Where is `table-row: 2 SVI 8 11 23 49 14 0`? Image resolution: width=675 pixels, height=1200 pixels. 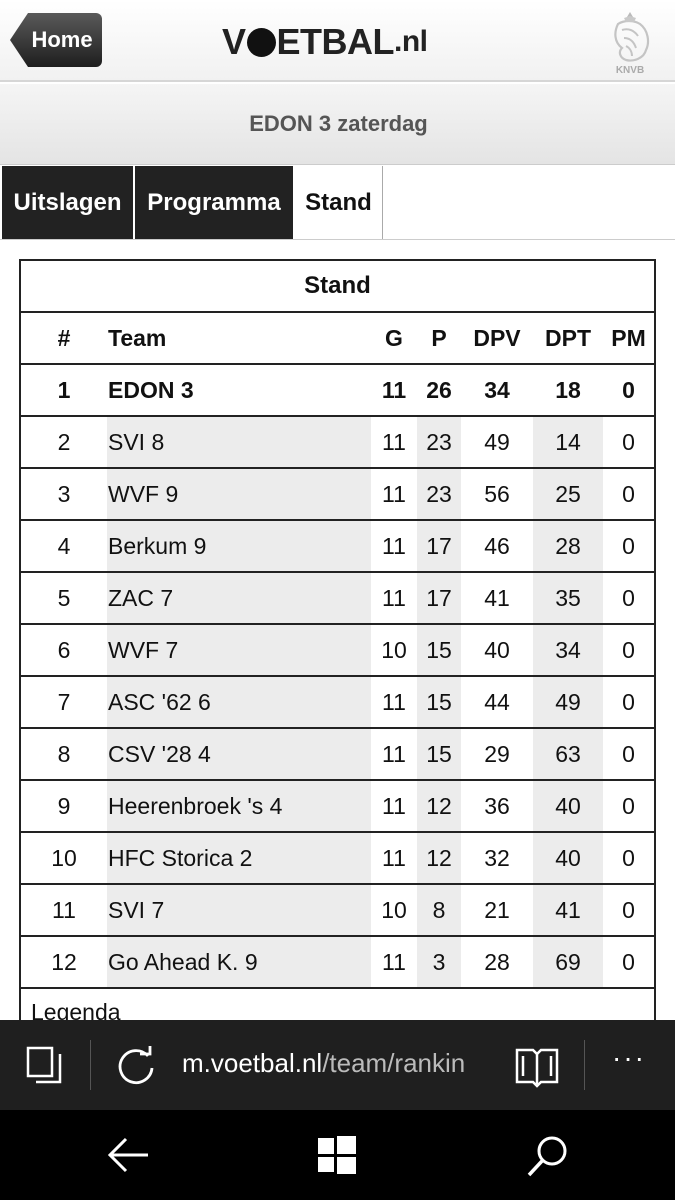
table-row: 2 SVI 8 11 23 49 14 0 is located at coordinates (337, 443).